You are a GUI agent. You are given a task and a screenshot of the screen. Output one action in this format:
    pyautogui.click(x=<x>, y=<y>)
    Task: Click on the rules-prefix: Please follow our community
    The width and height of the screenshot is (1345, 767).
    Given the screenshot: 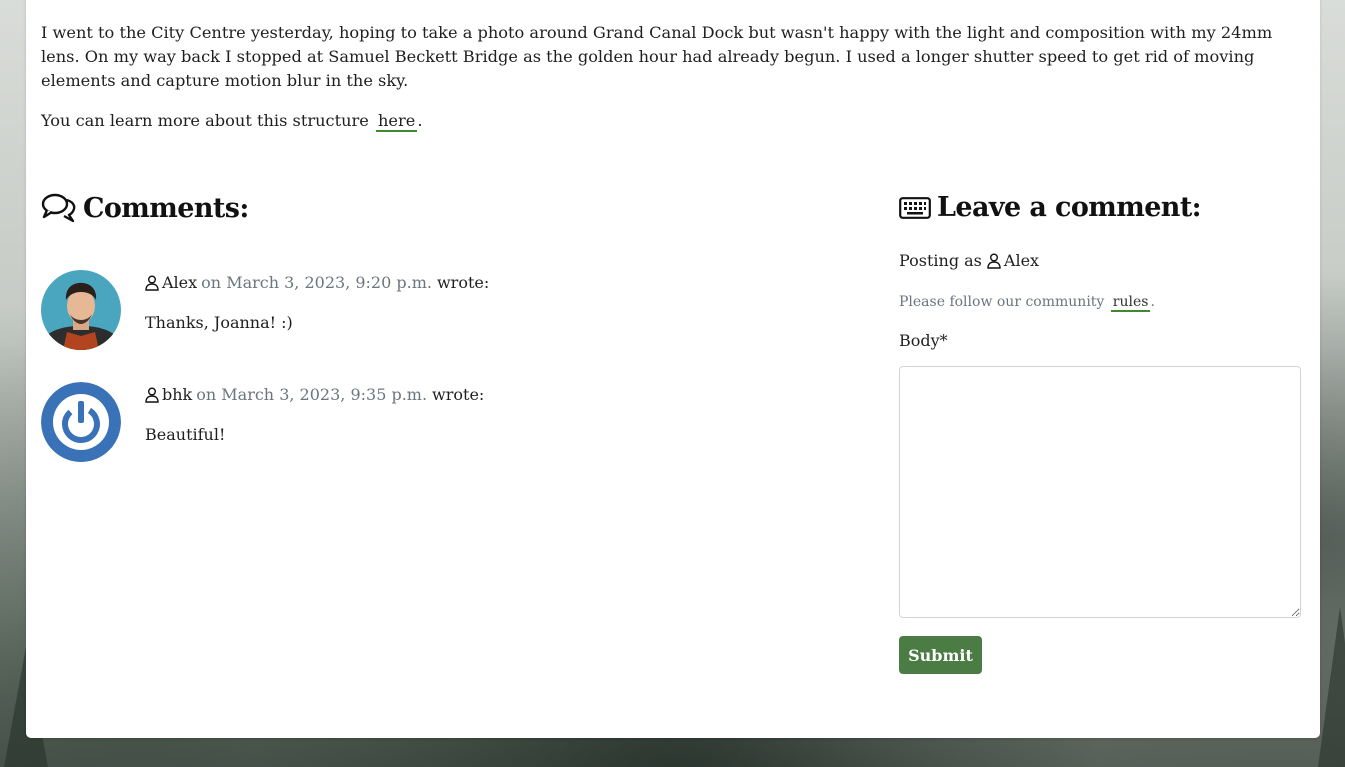 What is the action you would take?
    pyautogui.click(x=1002, y=302)
    